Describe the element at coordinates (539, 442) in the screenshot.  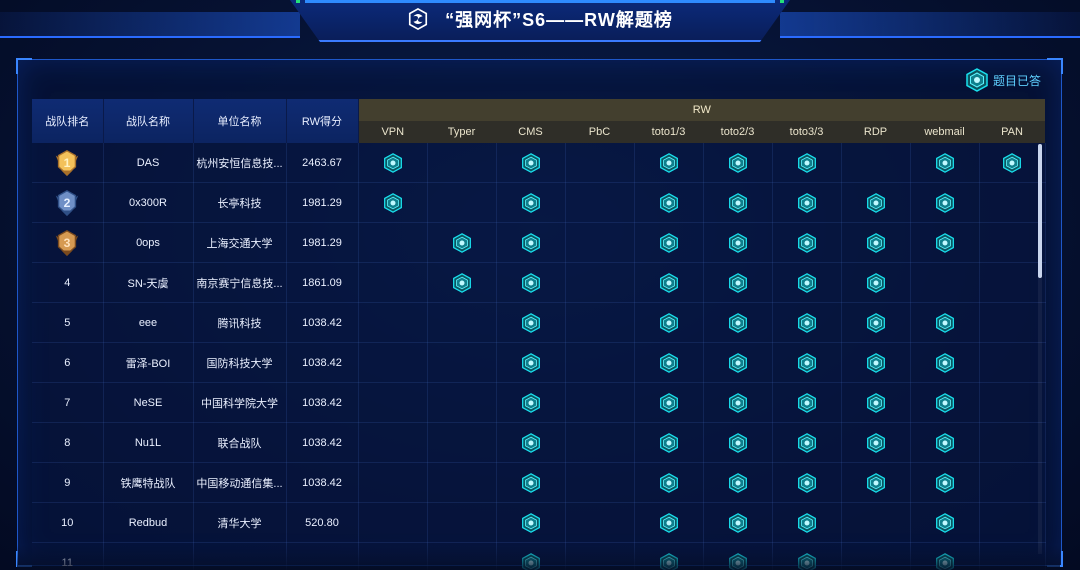
I see `table-row: 8 Nu1L 联合战队 1038.42` at that location.